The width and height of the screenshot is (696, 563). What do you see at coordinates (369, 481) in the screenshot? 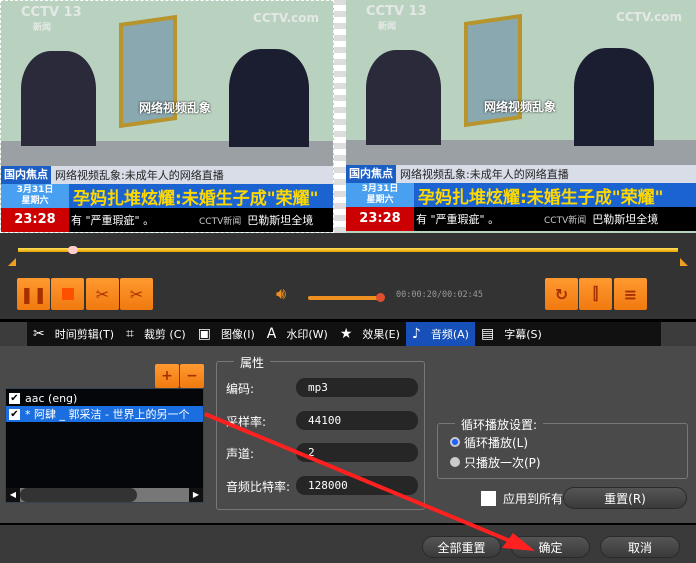
I see `annotation-arrow` at bounding box center [369, 481].